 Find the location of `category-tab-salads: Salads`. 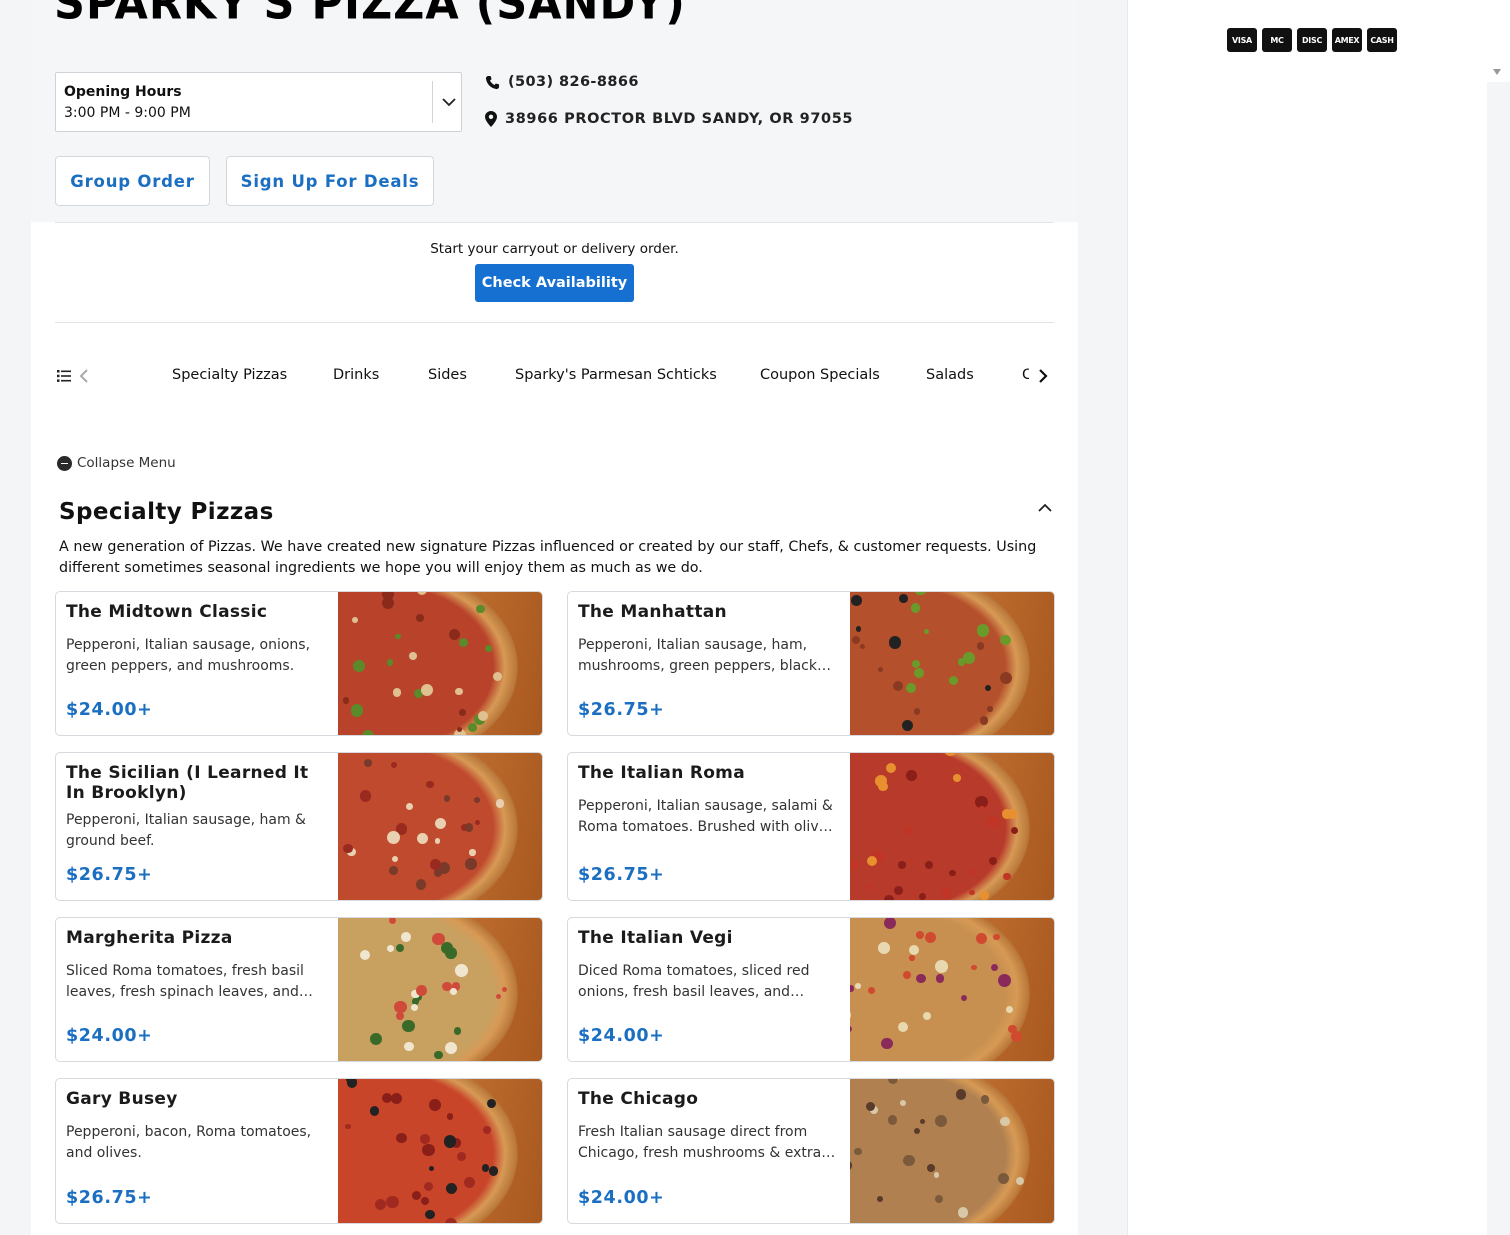

category-tab-salads: Salads is located at coordinates (950, 375).